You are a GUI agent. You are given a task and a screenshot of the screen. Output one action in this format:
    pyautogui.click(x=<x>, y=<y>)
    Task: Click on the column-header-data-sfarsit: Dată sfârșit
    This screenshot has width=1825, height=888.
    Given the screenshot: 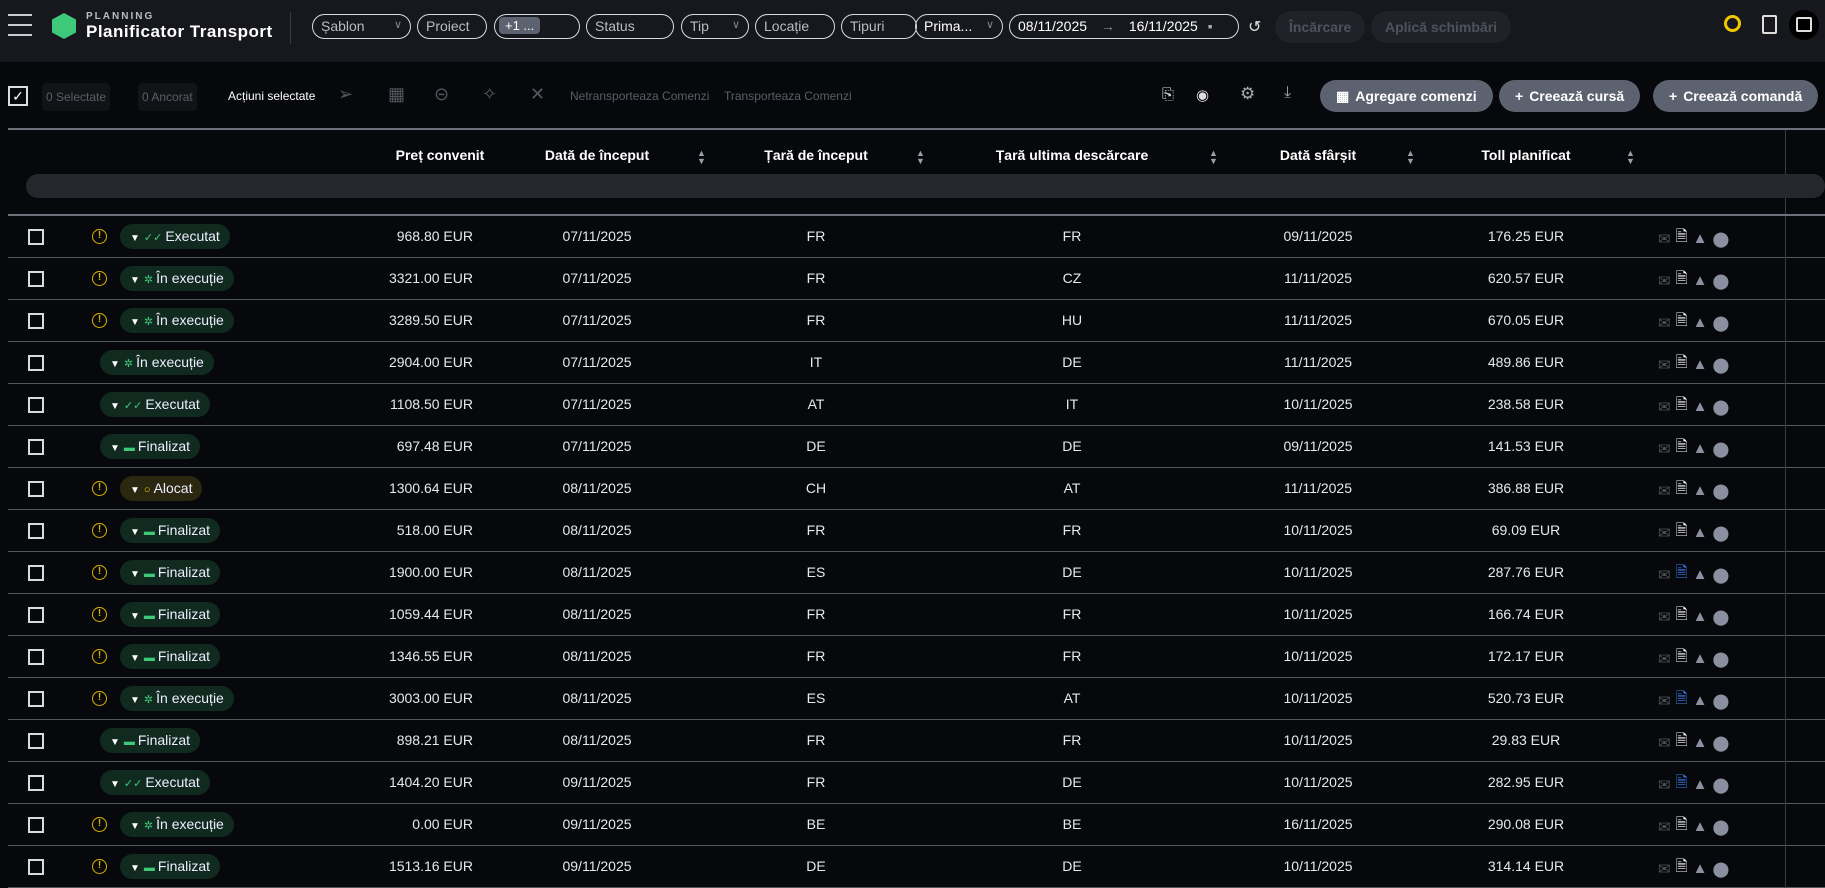 What is the action you would take?
    pyautogui.click(x=1318, y=155)
    